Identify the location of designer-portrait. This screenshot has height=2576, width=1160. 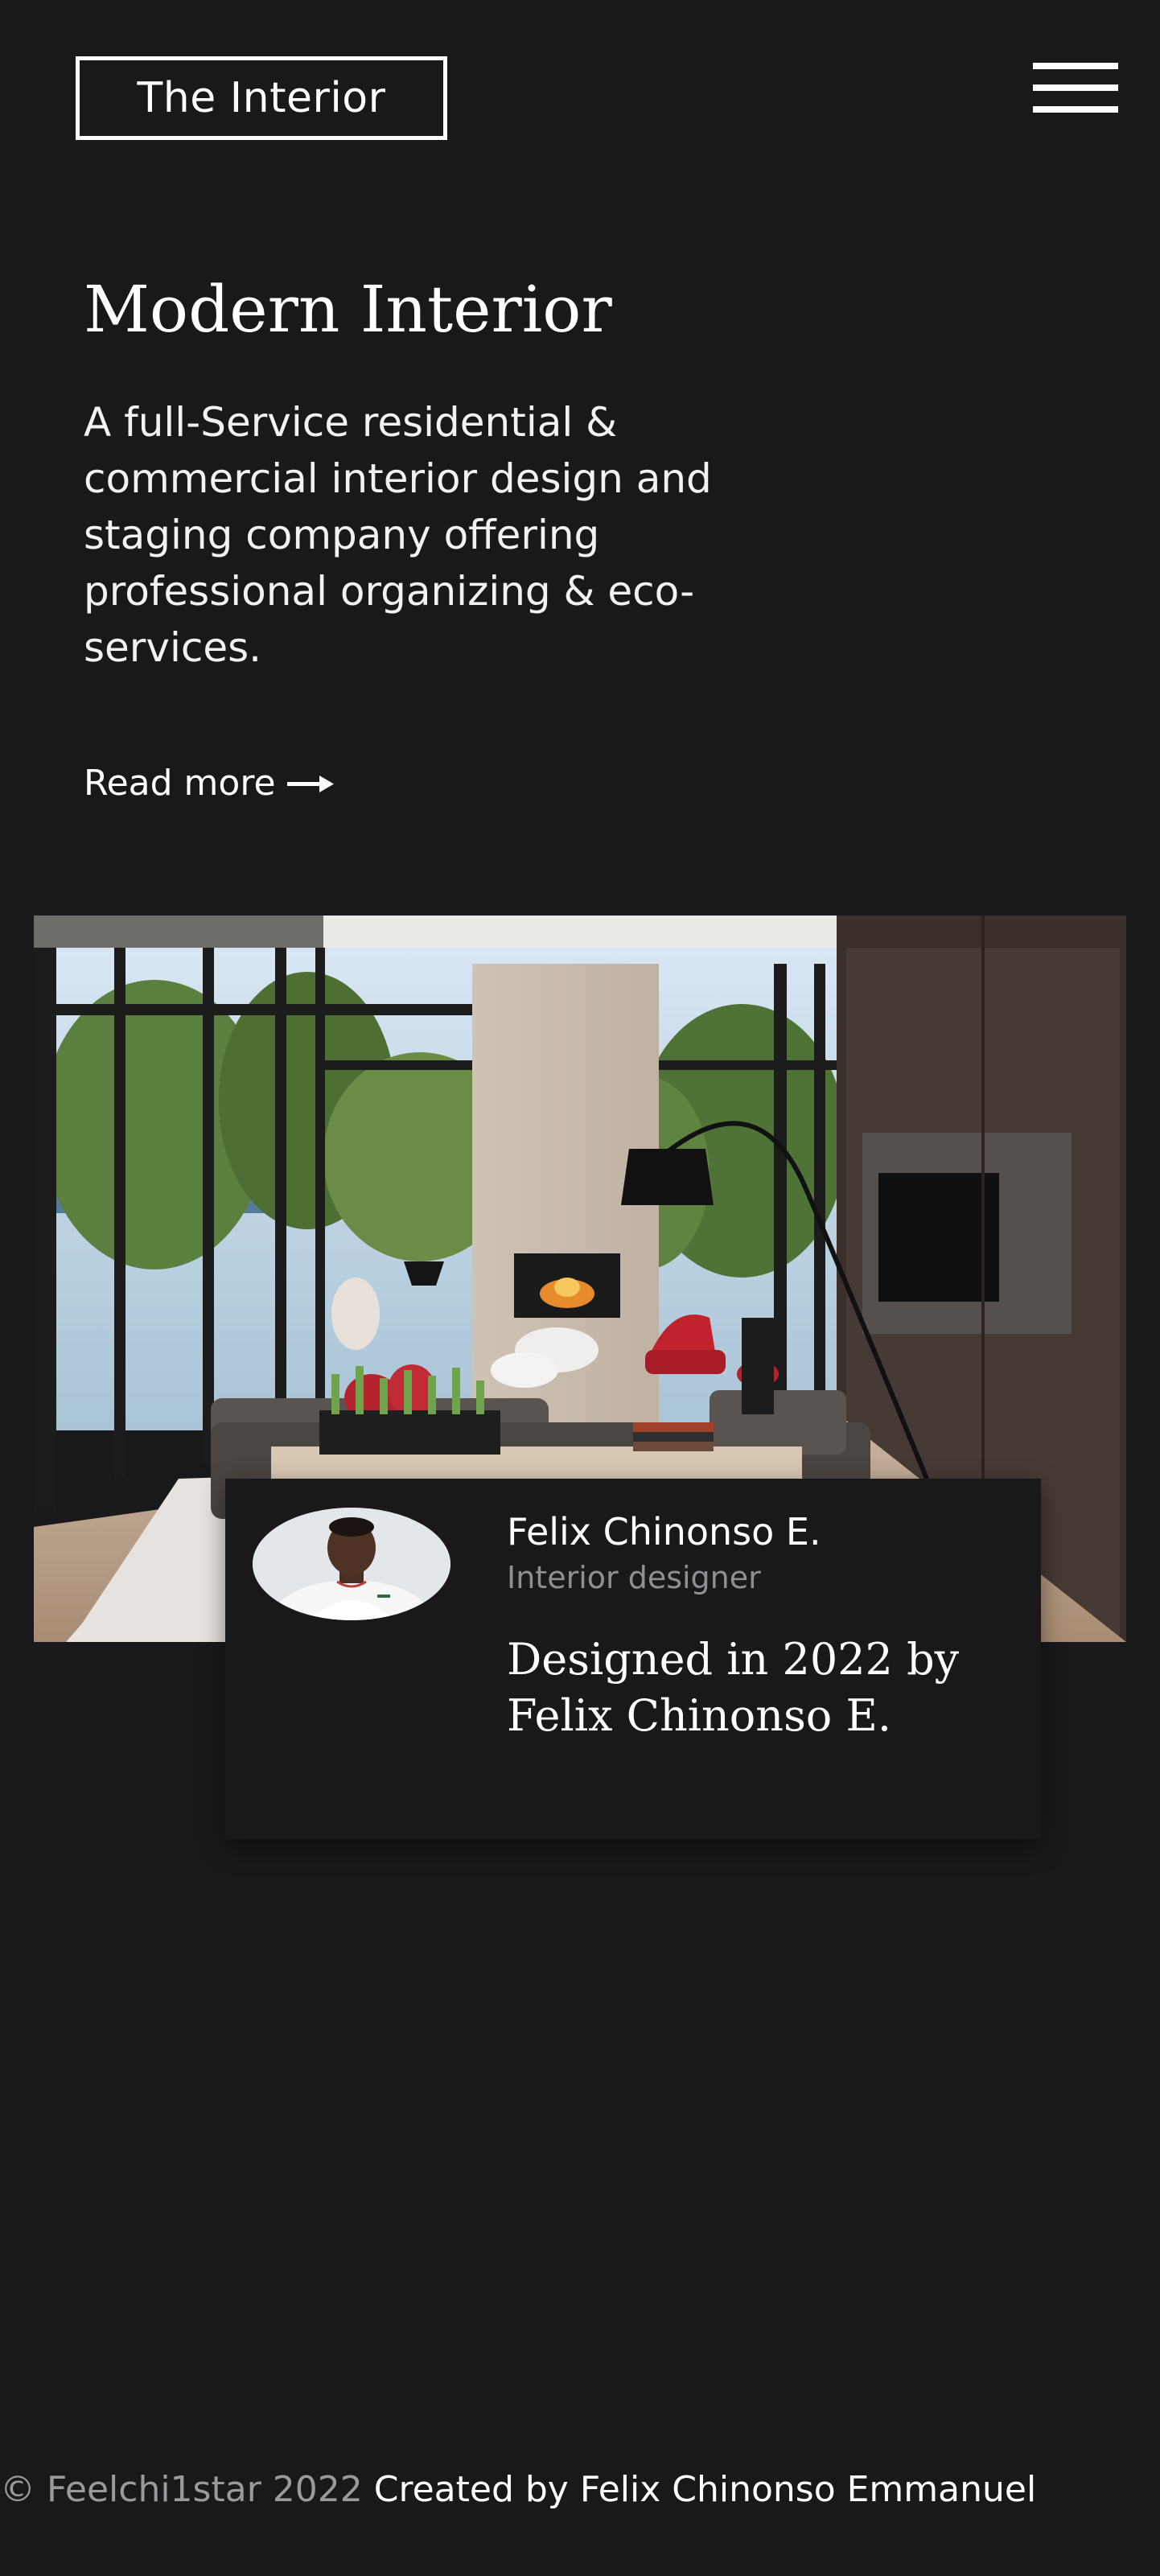
(351, 1564).